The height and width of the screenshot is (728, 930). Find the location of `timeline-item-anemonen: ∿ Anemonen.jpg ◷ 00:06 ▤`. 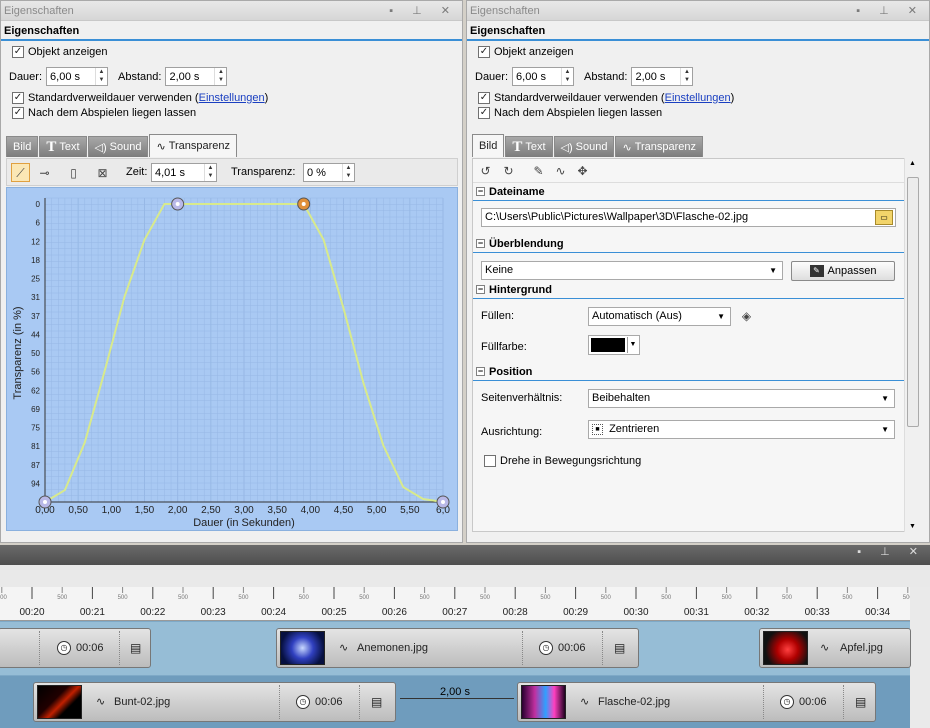

timeline-item-anemonen: ∿ Anemonen.jpg ◷ 00:06 ▤ is located at coordinates (457, 648).